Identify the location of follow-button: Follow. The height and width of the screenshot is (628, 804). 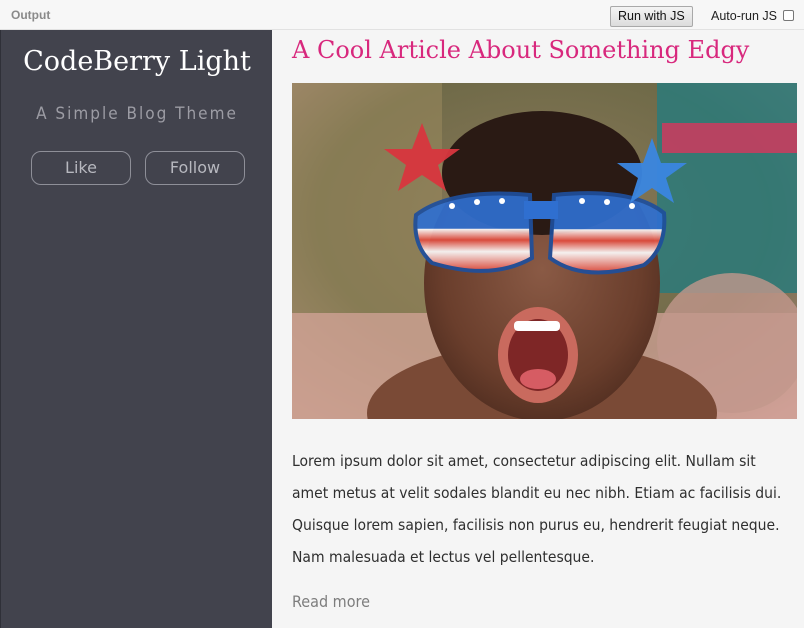
(195, 168).